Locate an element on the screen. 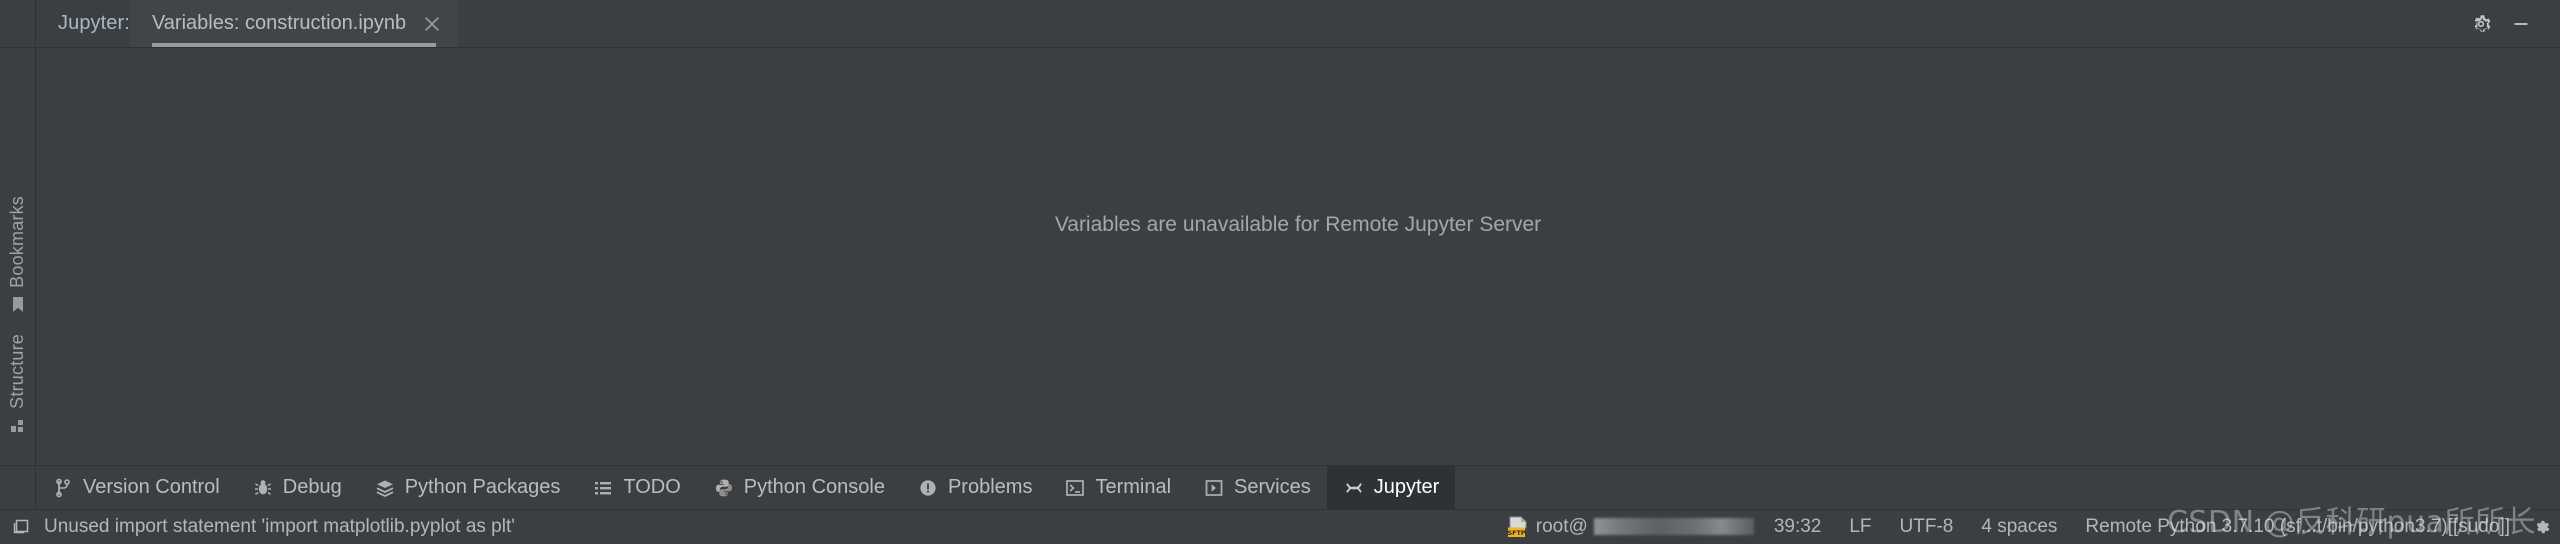  bottom-tool-label: Python Packages is located at coordinates (482, 487).